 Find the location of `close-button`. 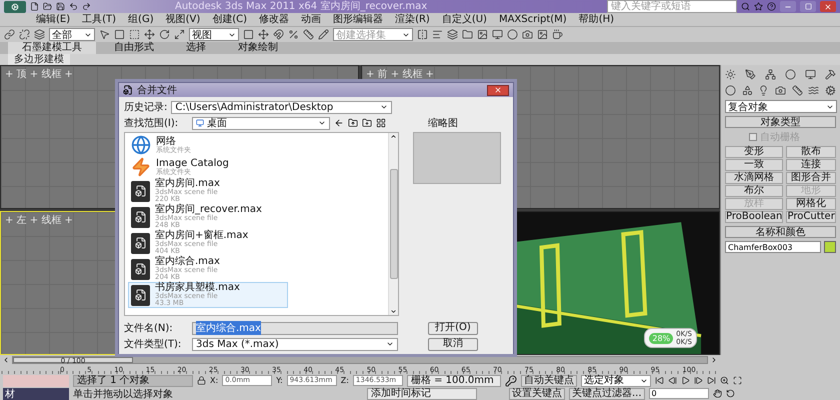

close-button is located at coordinates (498, 90).